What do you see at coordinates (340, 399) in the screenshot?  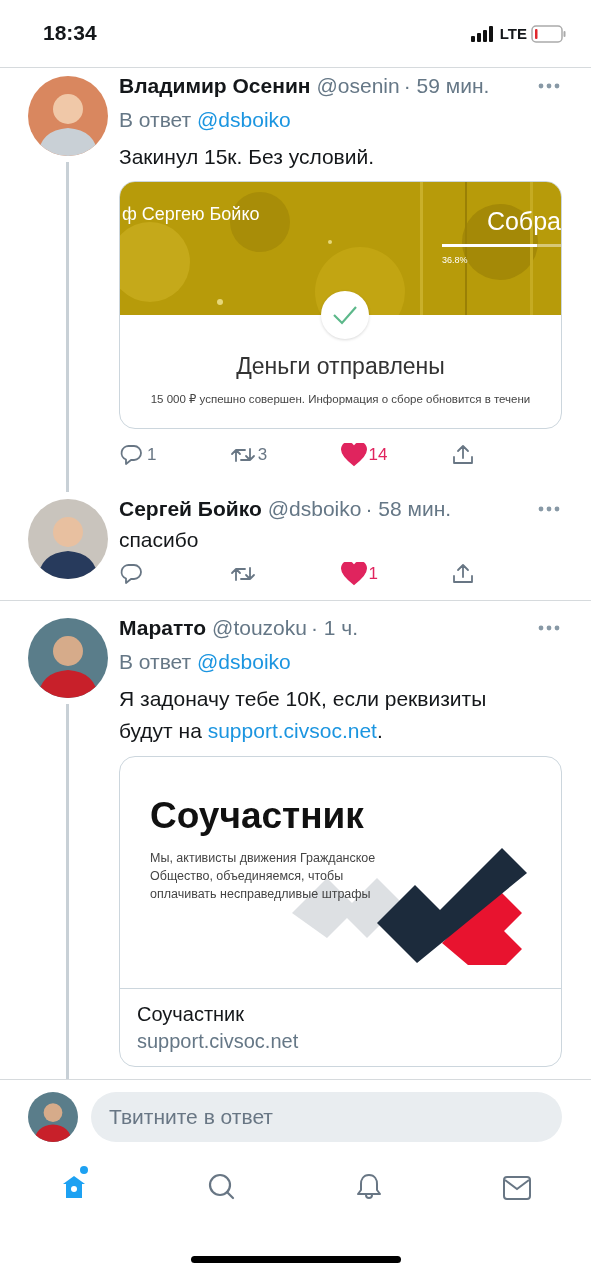 I see `card-message: 15 000 ₽ успешно совершен. Информация о сборе обновится в течени` at bounding box center [340, 399].